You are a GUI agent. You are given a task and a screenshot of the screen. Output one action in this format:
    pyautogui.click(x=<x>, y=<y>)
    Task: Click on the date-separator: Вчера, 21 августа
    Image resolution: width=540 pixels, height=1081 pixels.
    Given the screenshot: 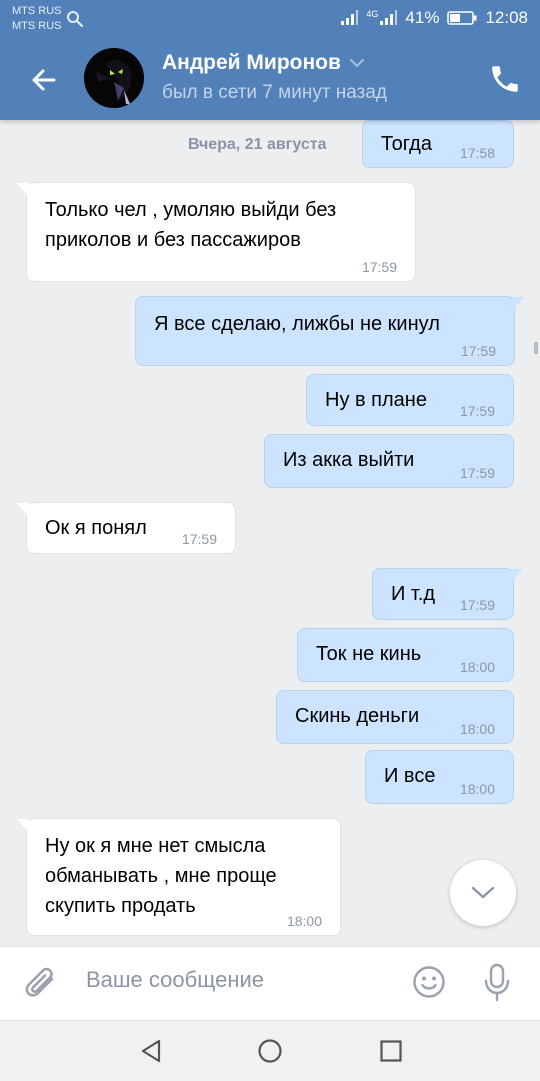 What is the action you would take?
    pyautogui.click(x=257, y=144)
    